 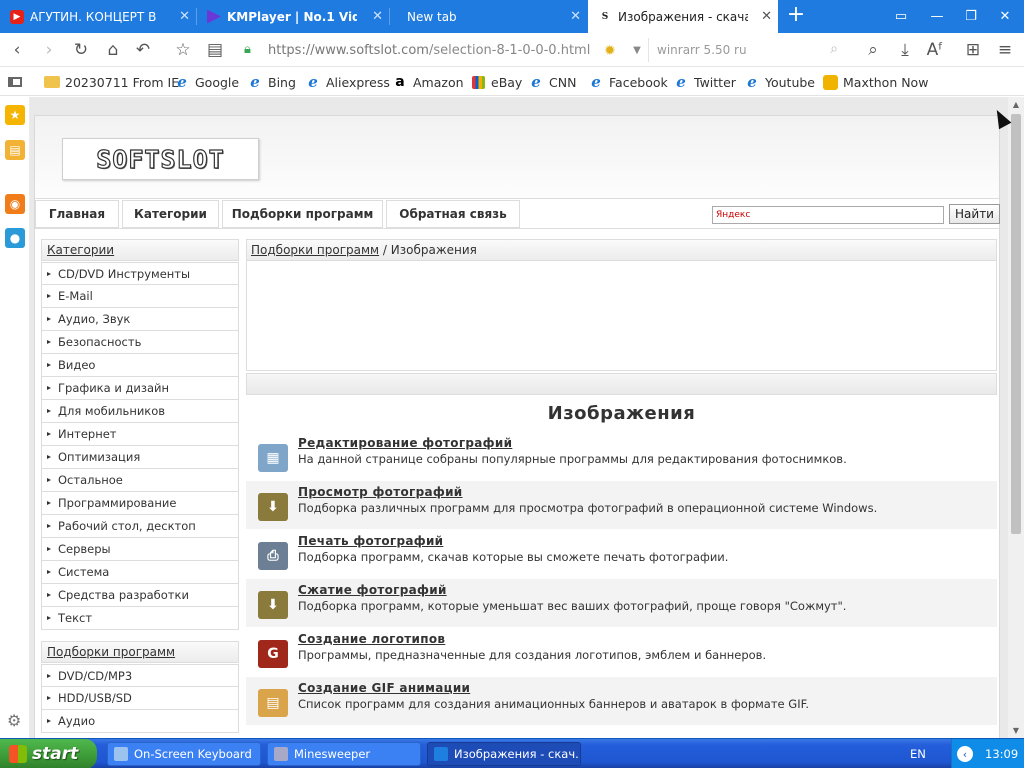 I want to click on task-on-screen-keyboard: On-Screen Keyboard, so click(x=184, y=754).